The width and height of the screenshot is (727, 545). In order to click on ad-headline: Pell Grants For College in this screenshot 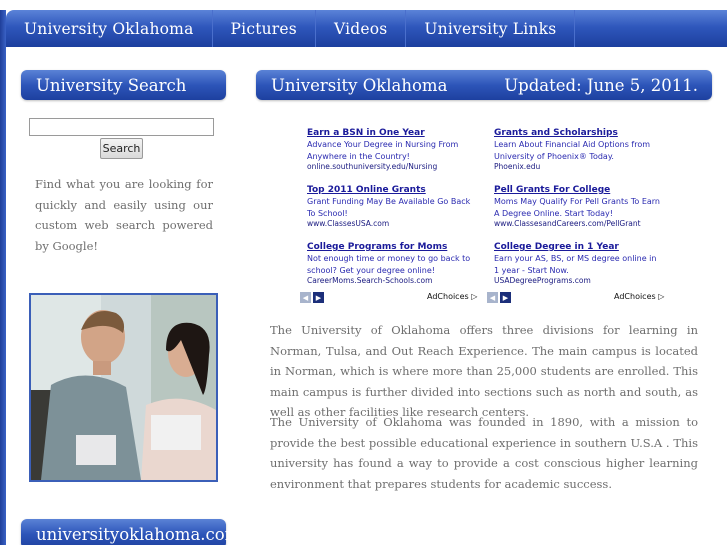, I will do `click(579, 190)`.